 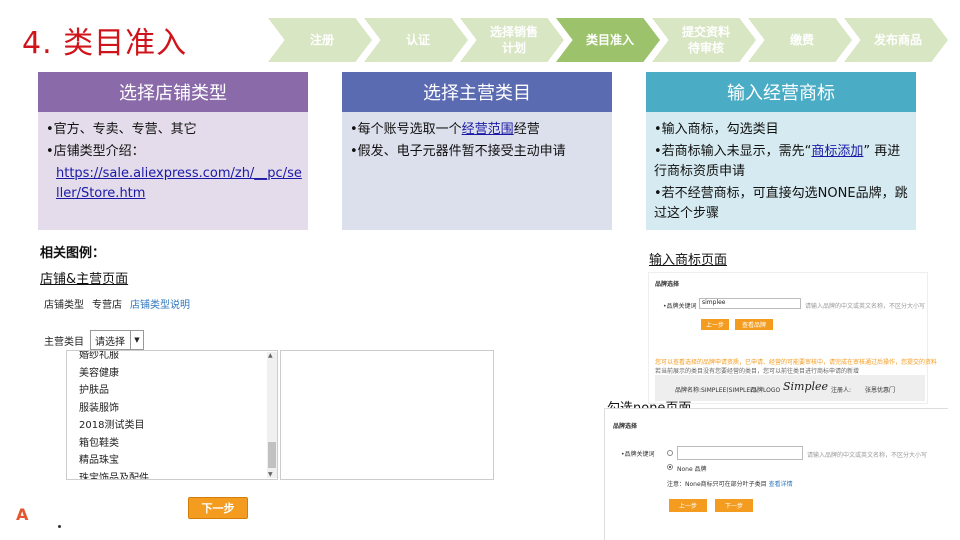 What do you see at coordinates (172, 358) in the screenshot?
I see `list-item: 婚纱礼服` at bounding box center [172, 358].